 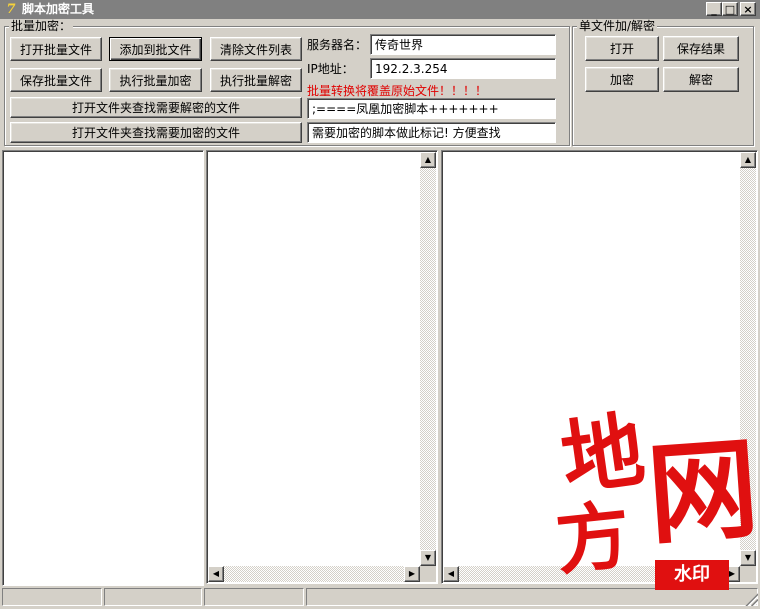 I want to click on close-button: ×, so click(x=748, y=9).